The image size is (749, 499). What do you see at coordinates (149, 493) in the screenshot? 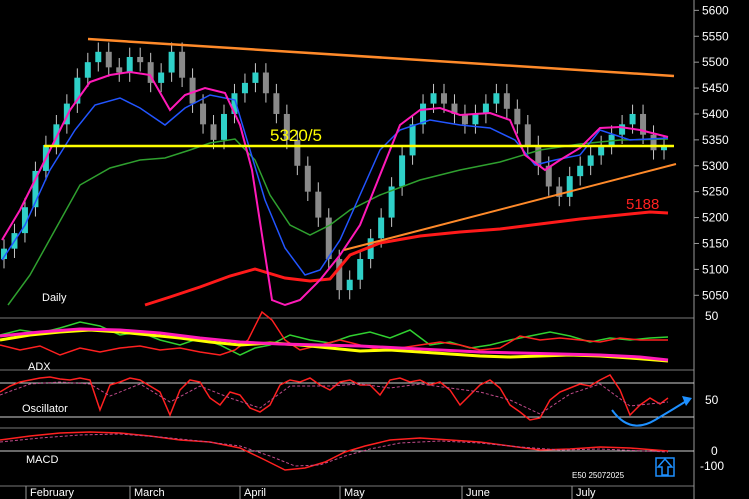
I see `month-tick: March` at bounding box center [149, 493].